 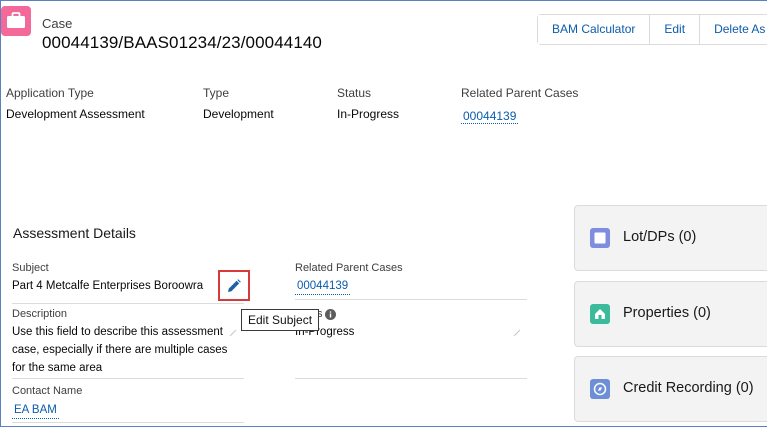 I want to click on lot-icon, so click(x=600, y=238).